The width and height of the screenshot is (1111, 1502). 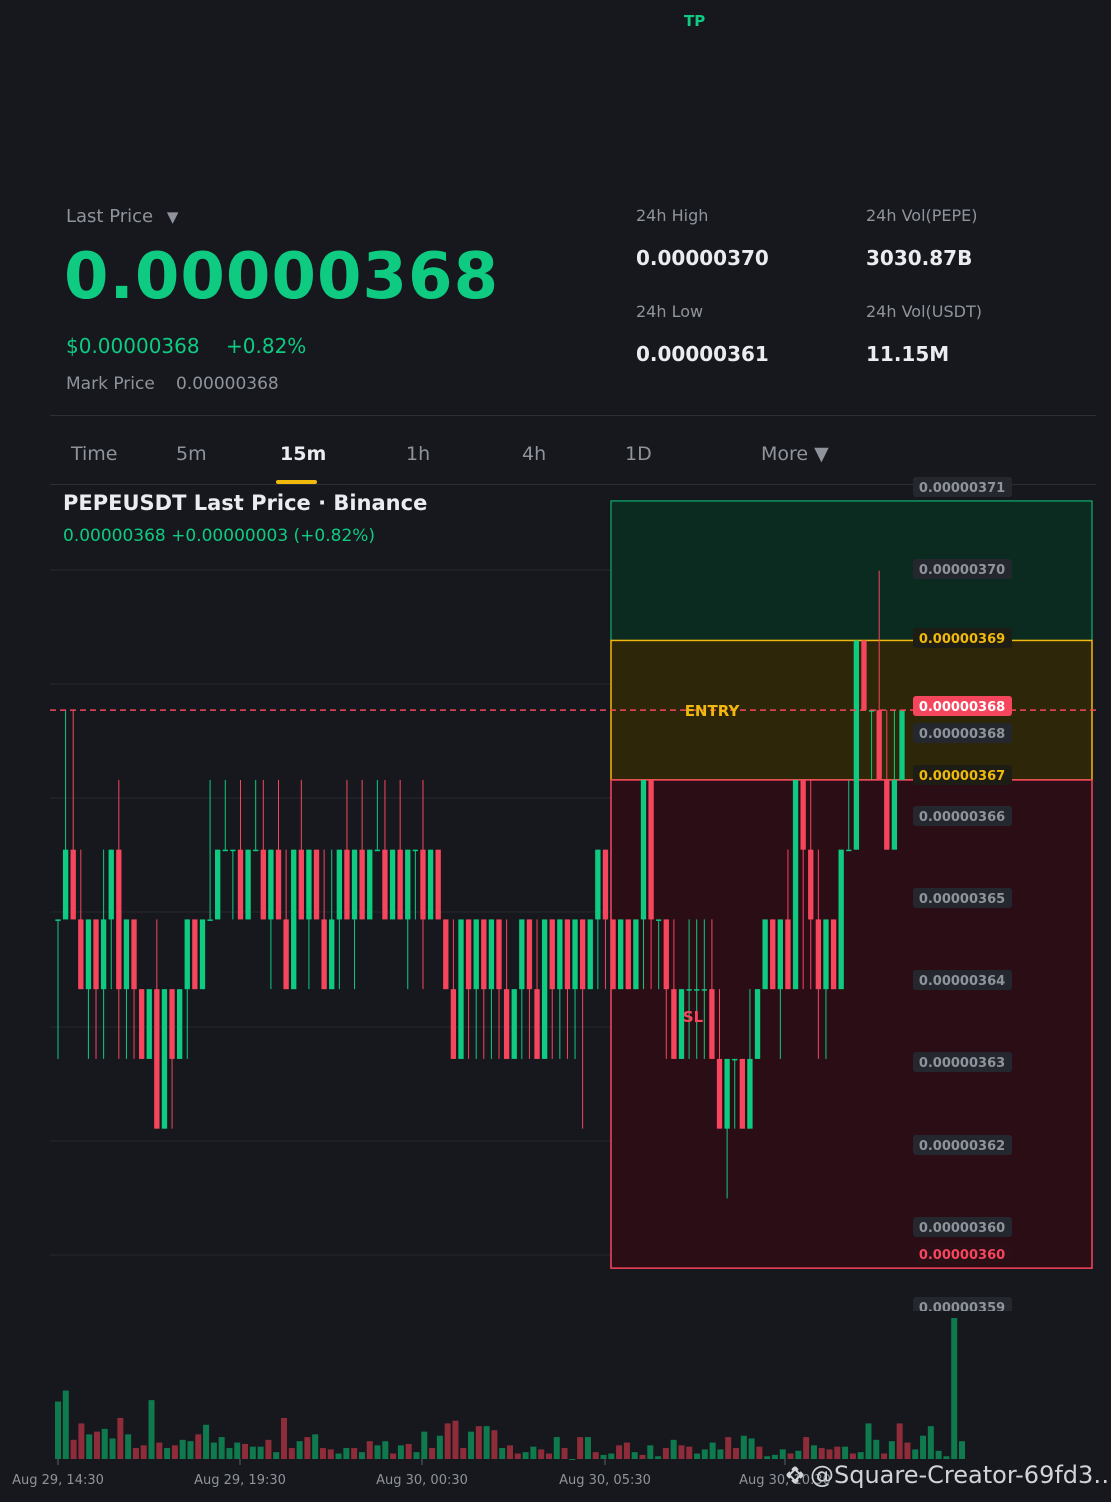 I want to click on stop-loss-label: SL, so click(x=693, y=1017).